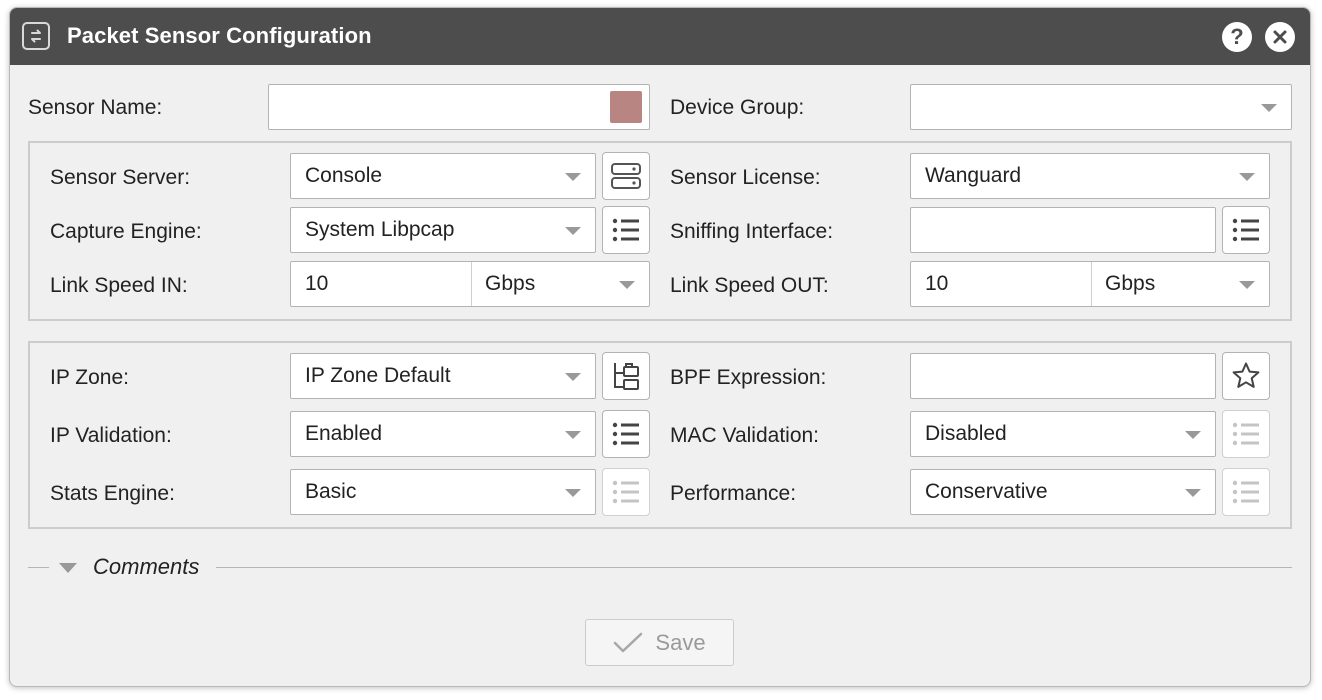 The width and height of the screenshot is (1322, 700). What do you see at coordinates (1063, 434) in the screenshot?
I see `mac-validation-select: Disabled` at bounding box center [1063, 434].